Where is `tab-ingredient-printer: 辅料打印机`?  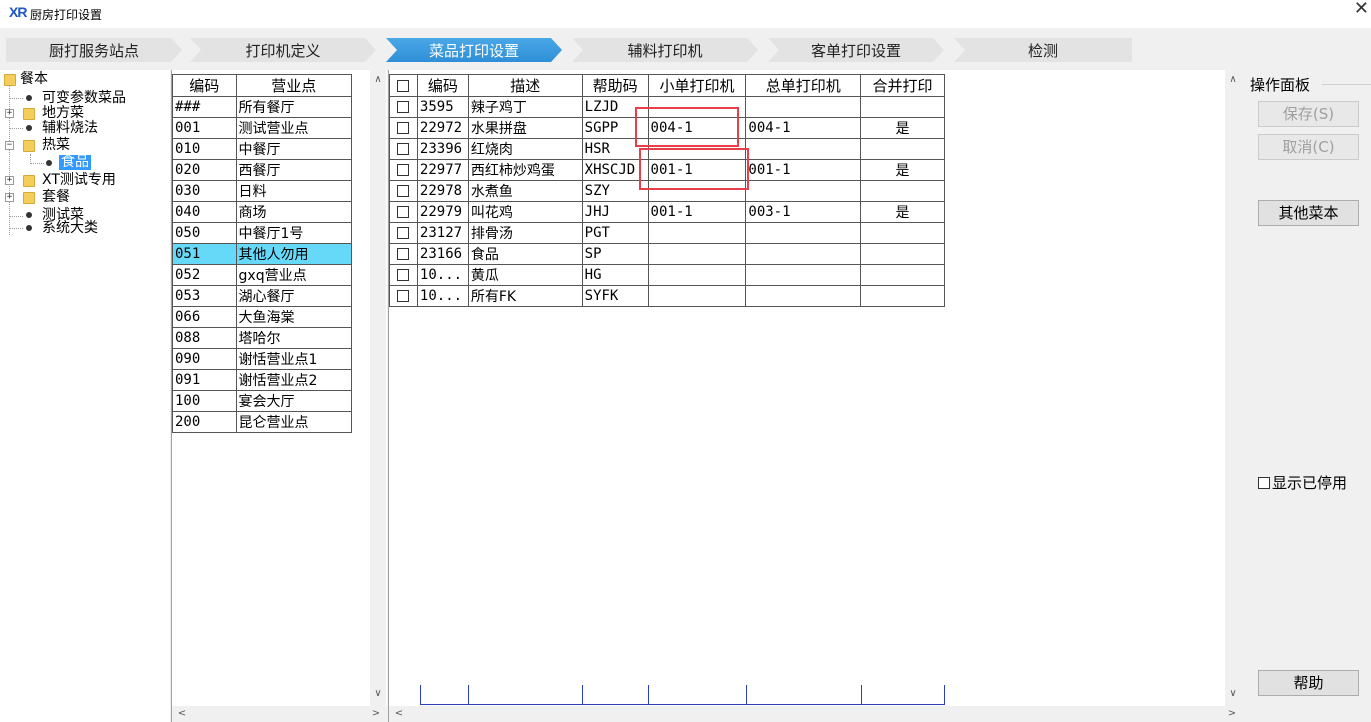
tab-ingredient-printer: 辅料打印机 is located at coordinates (665, 50).